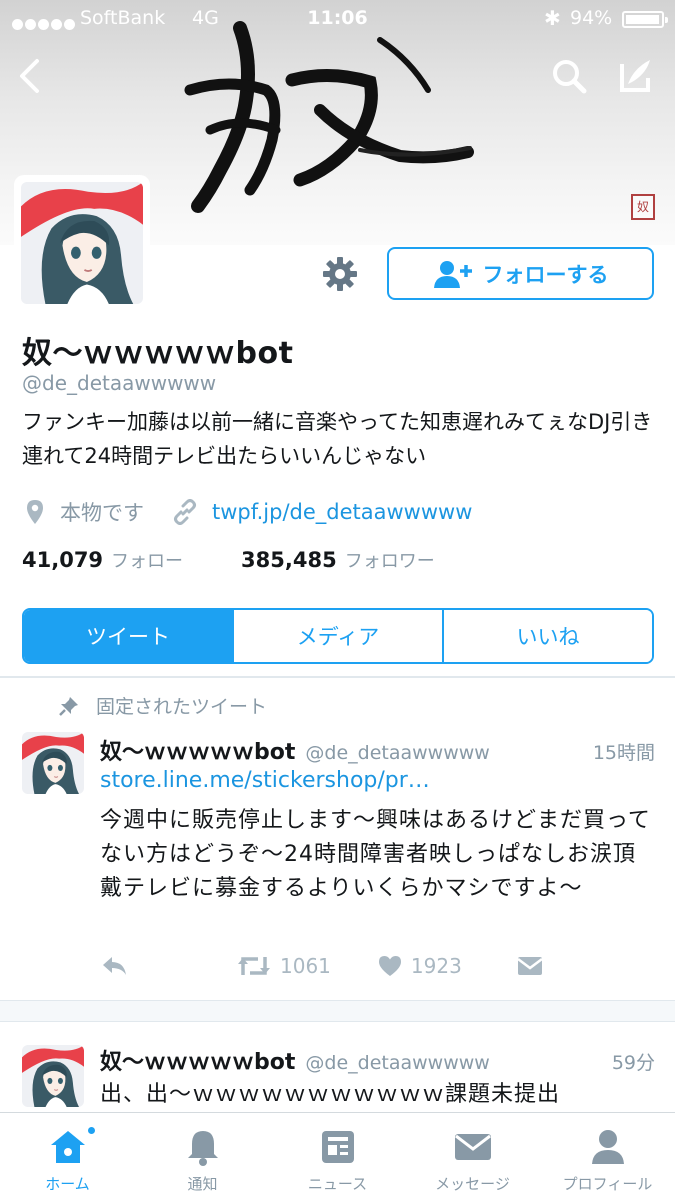  I want to click on pinned-tweet-label: 固定されたツイート, so click(182, 707).